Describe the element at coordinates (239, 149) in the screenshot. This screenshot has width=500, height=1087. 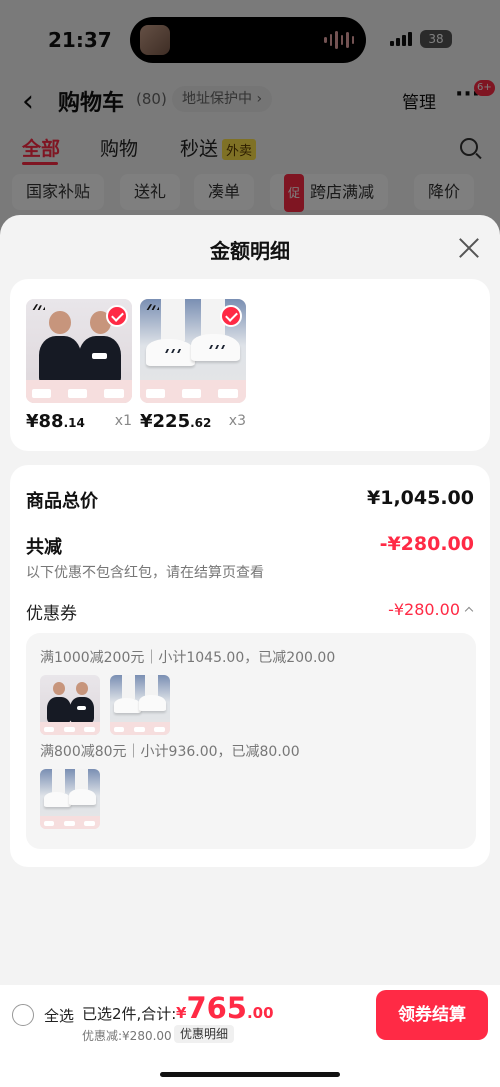
I see `takeout-tag: 外卖` at that location.